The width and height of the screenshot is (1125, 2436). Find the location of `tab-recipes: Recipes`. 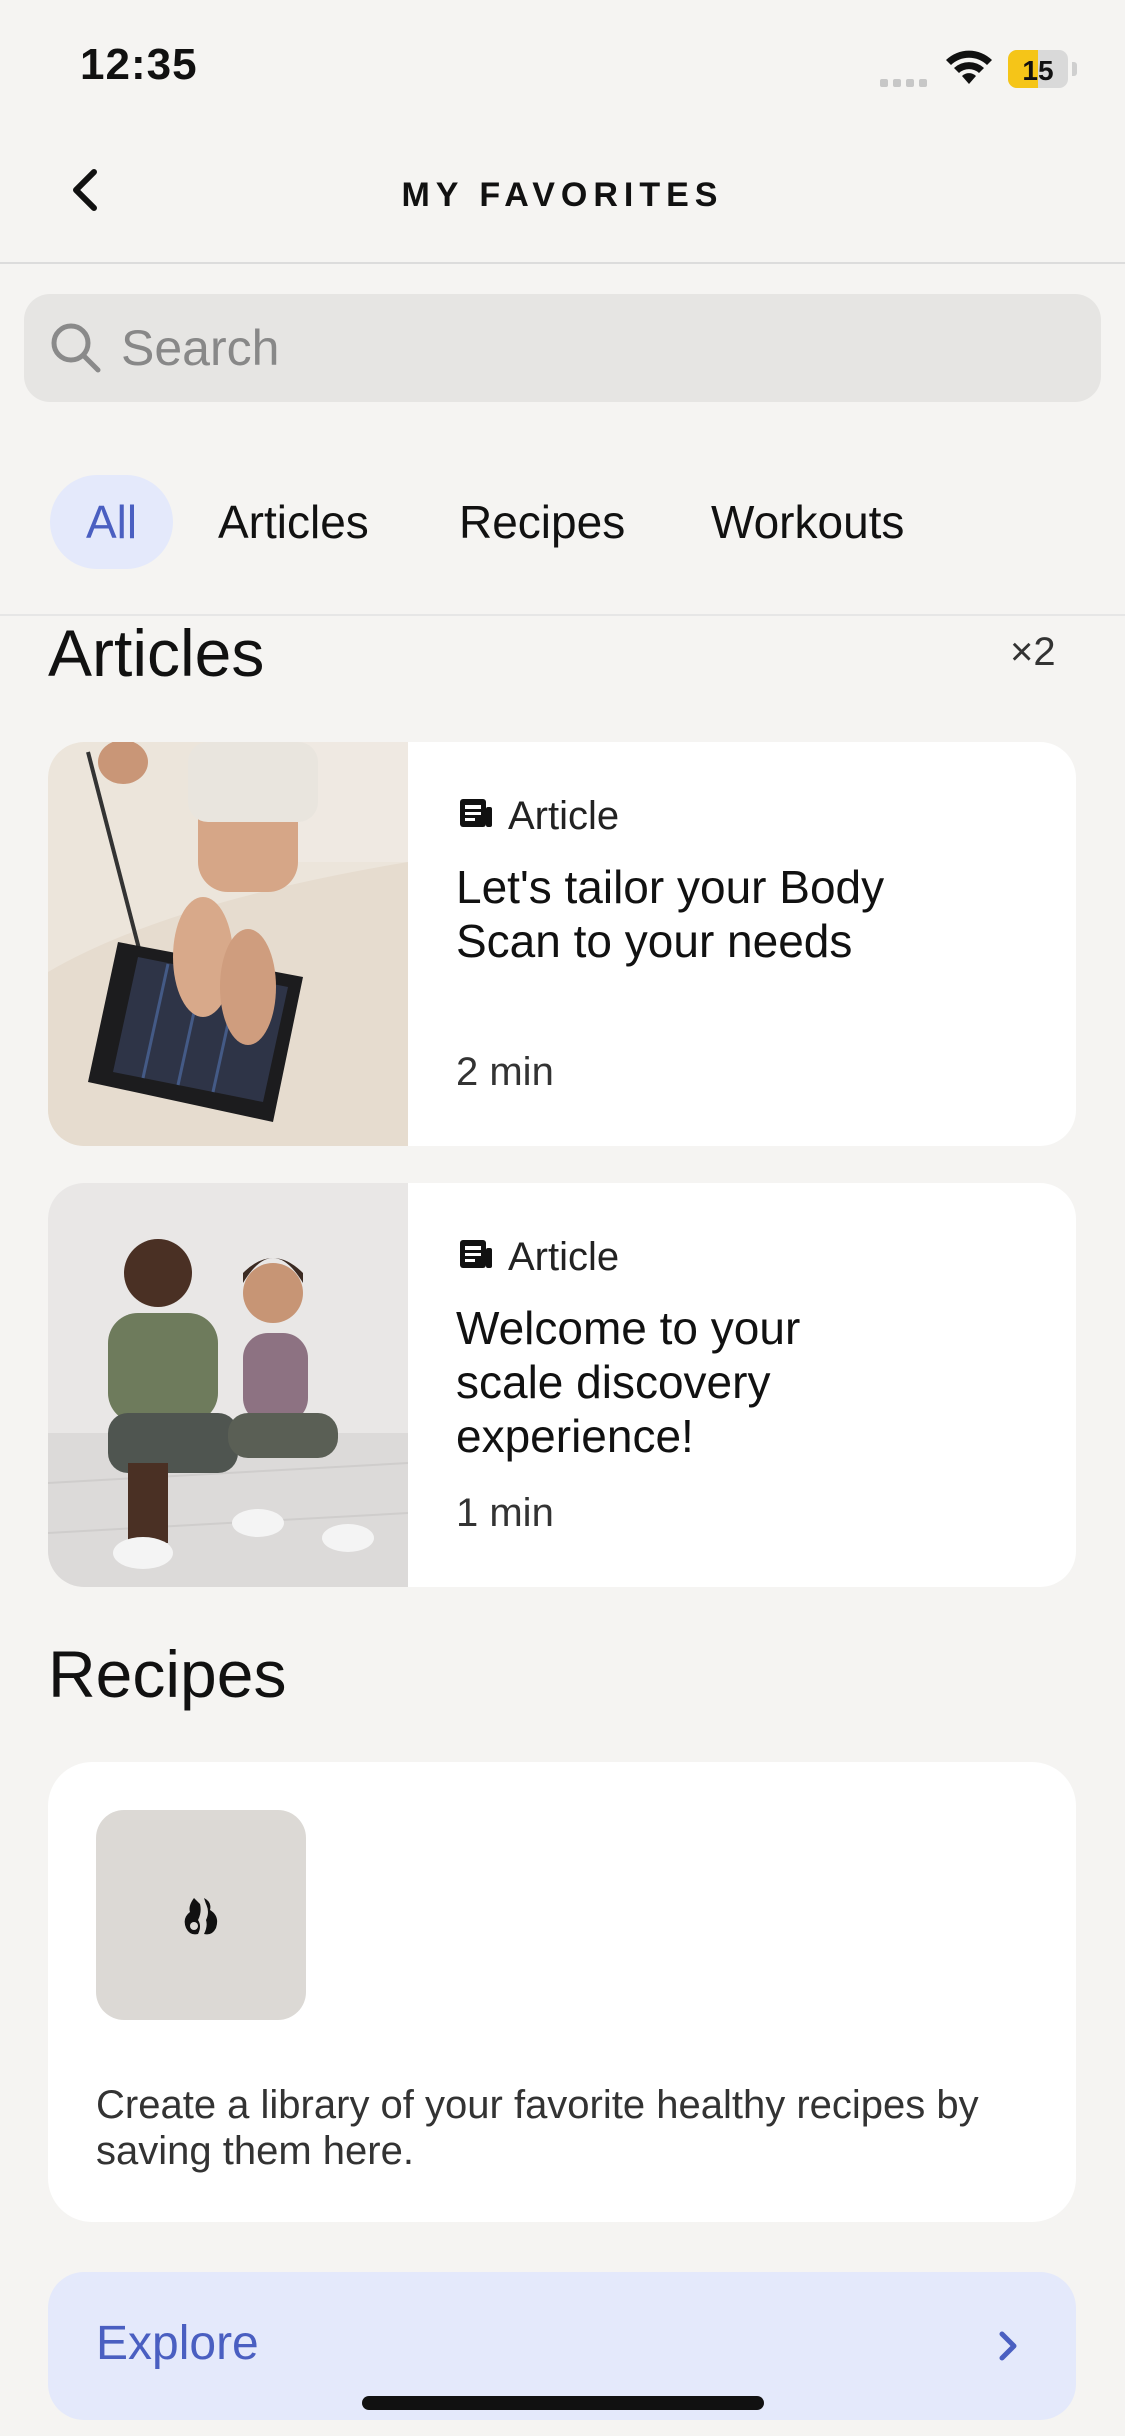

tab-recipes: Recipes is located at coordinates (542, 522).